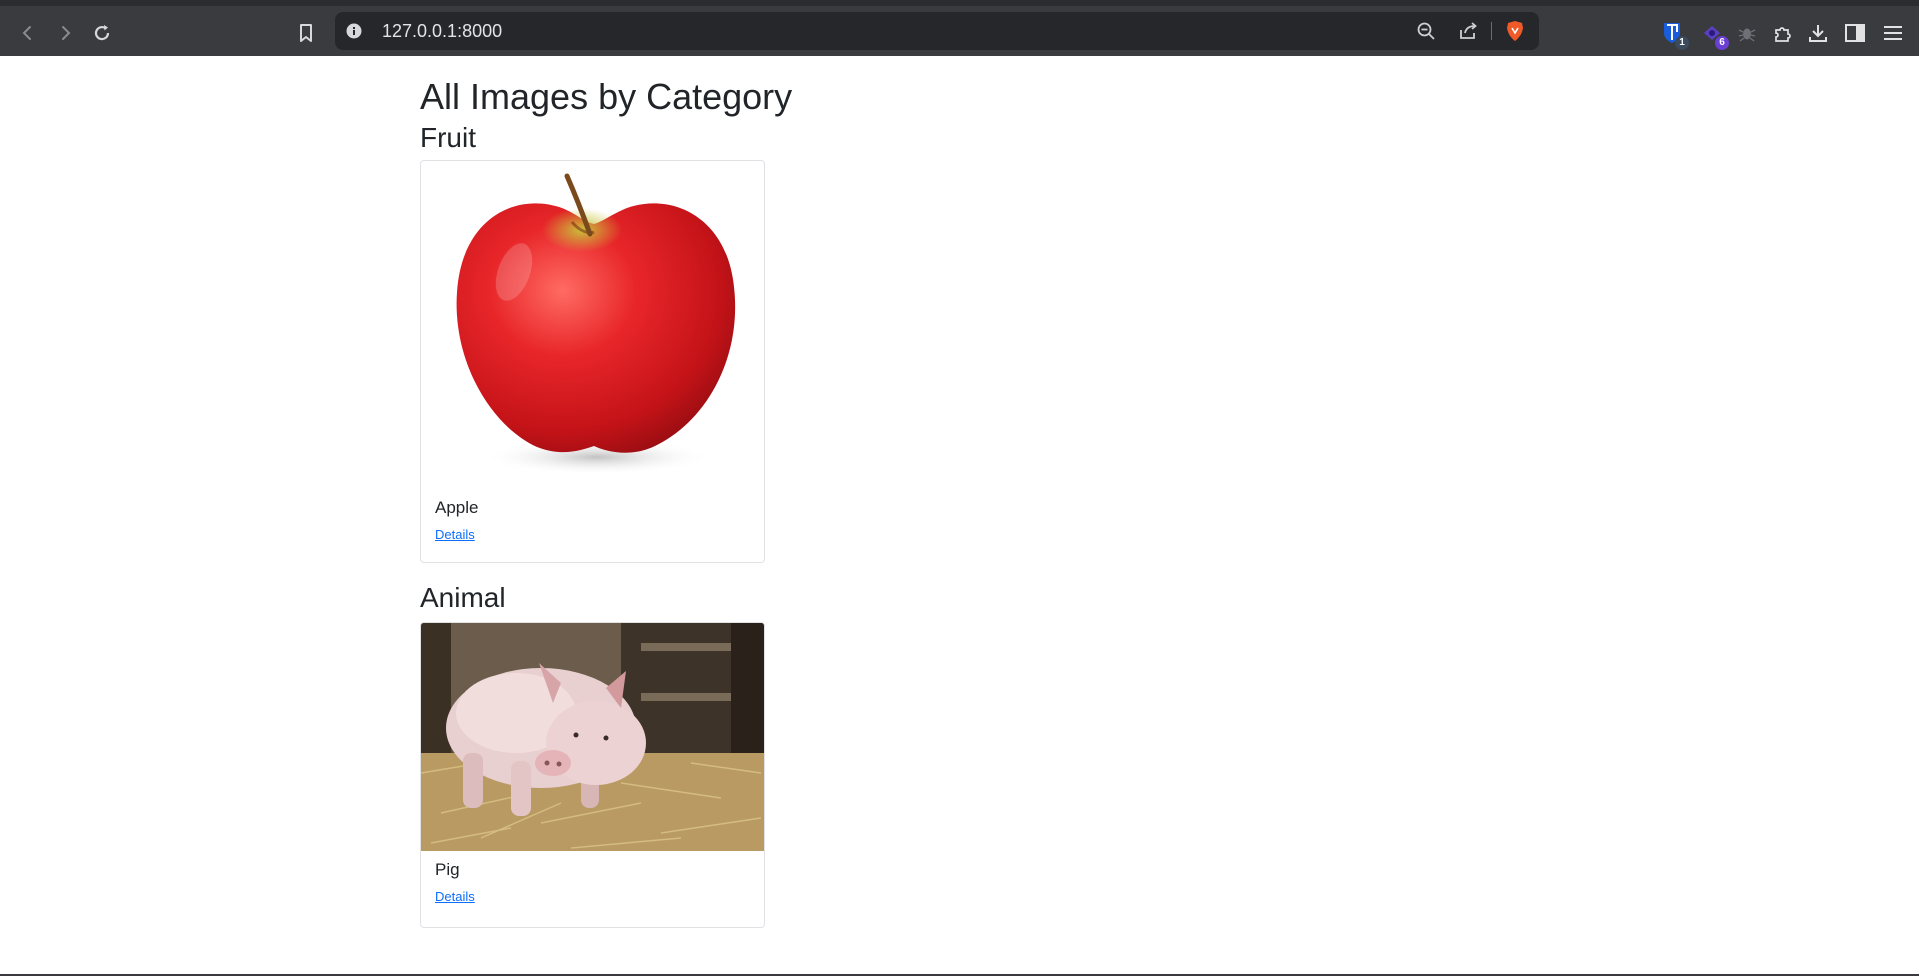  What do you see at coordinates (1783, 33) in the screenshot?
I see `extensions-puzzle-icon` at bounding box center [1783, 33].